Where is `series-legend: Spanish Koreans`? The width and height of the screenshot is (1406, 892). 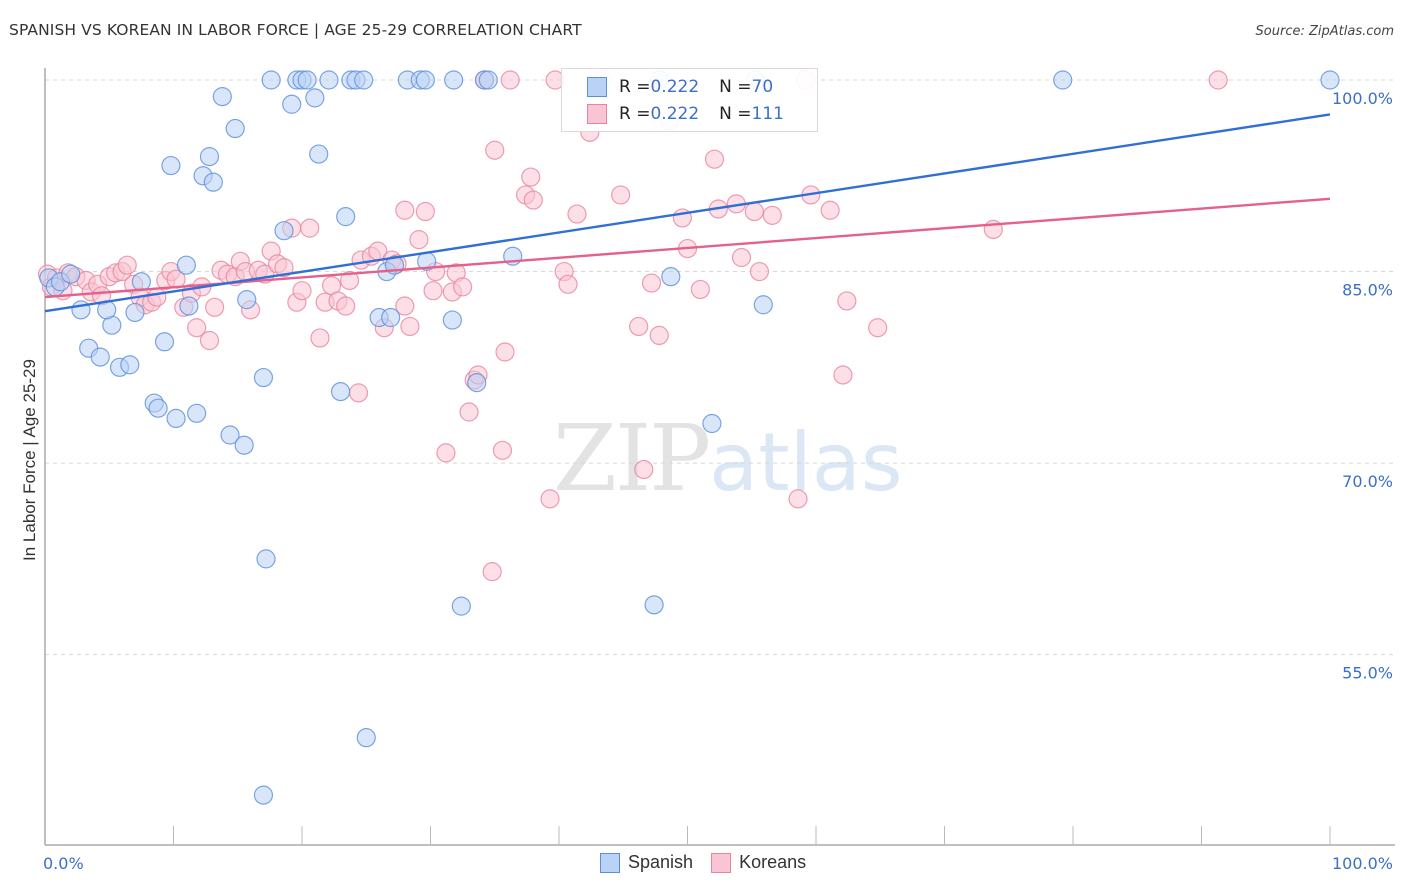 series-legend: Spanish Koreans is located at coordinates (712, 862).